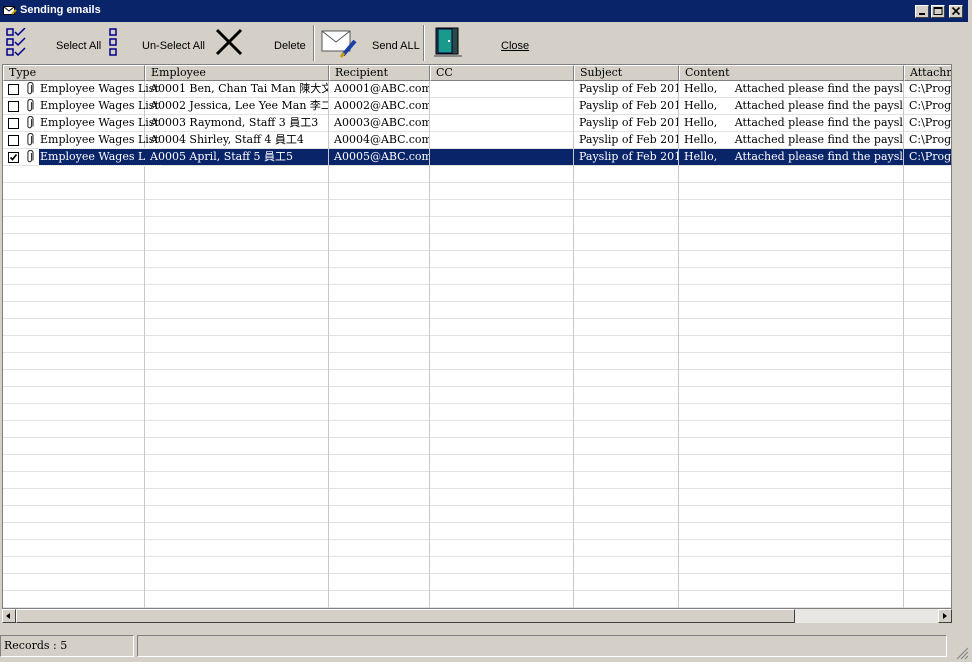 The width and height of the screenshot is (972, 662). What do you see at coordinates (16, 42) in the screenshot?
I see `checklist-icon` at bounding box center [16, 42].